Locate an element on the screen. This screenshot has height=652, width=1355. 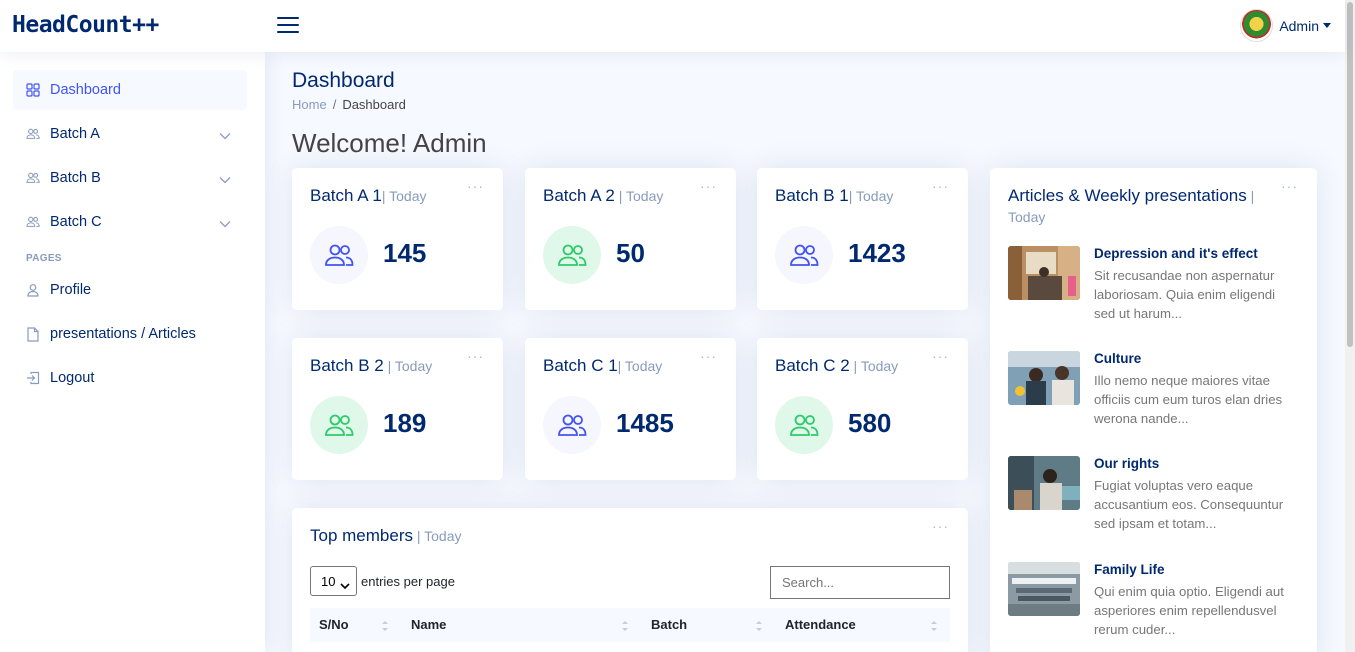
table-header: S/No Name Batch Attendance is located at coordinates (630, 625).